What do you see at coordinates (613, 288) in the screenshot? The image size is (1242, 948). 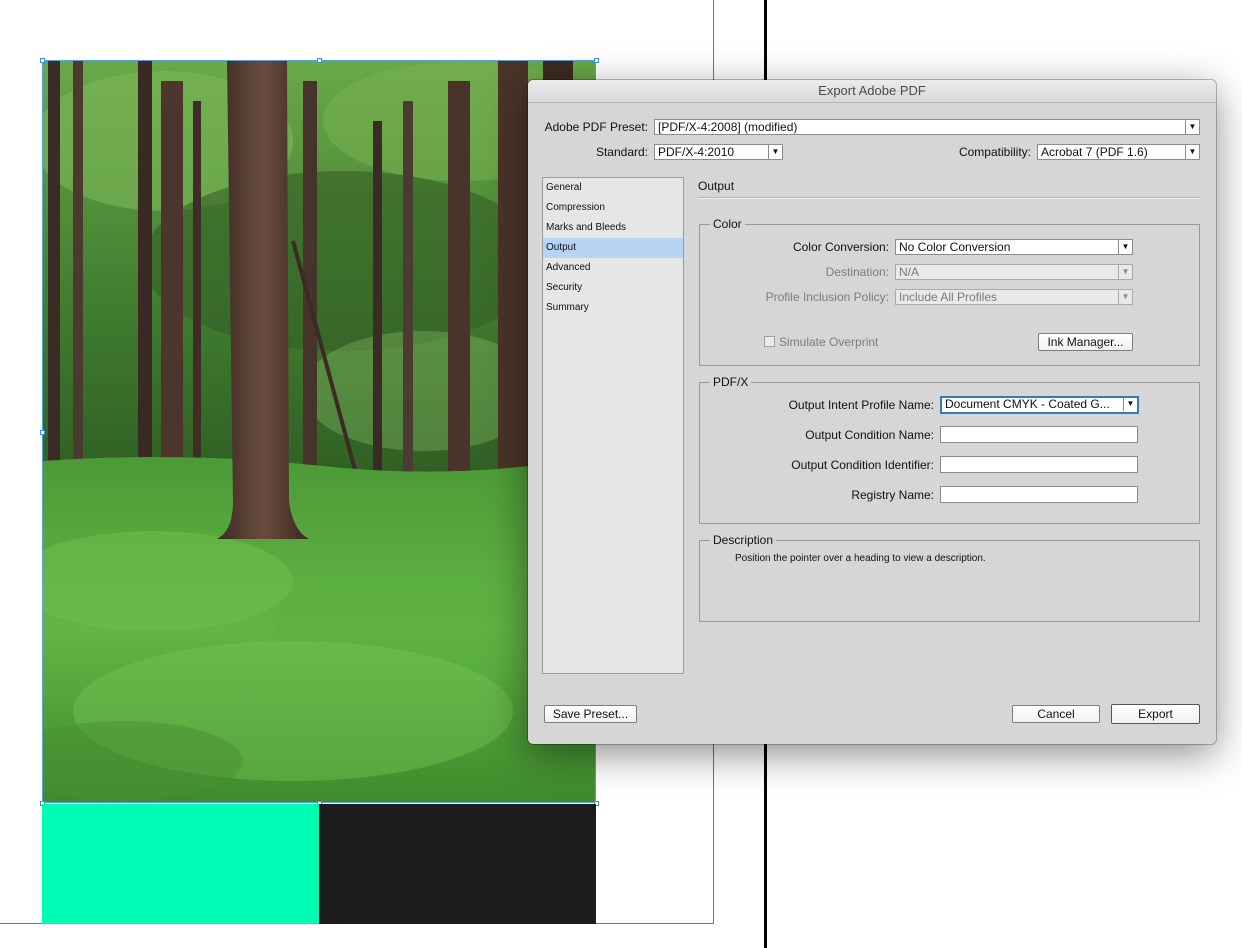 I see `sidebar-item-security: Security` at bounding box center [613, 288].